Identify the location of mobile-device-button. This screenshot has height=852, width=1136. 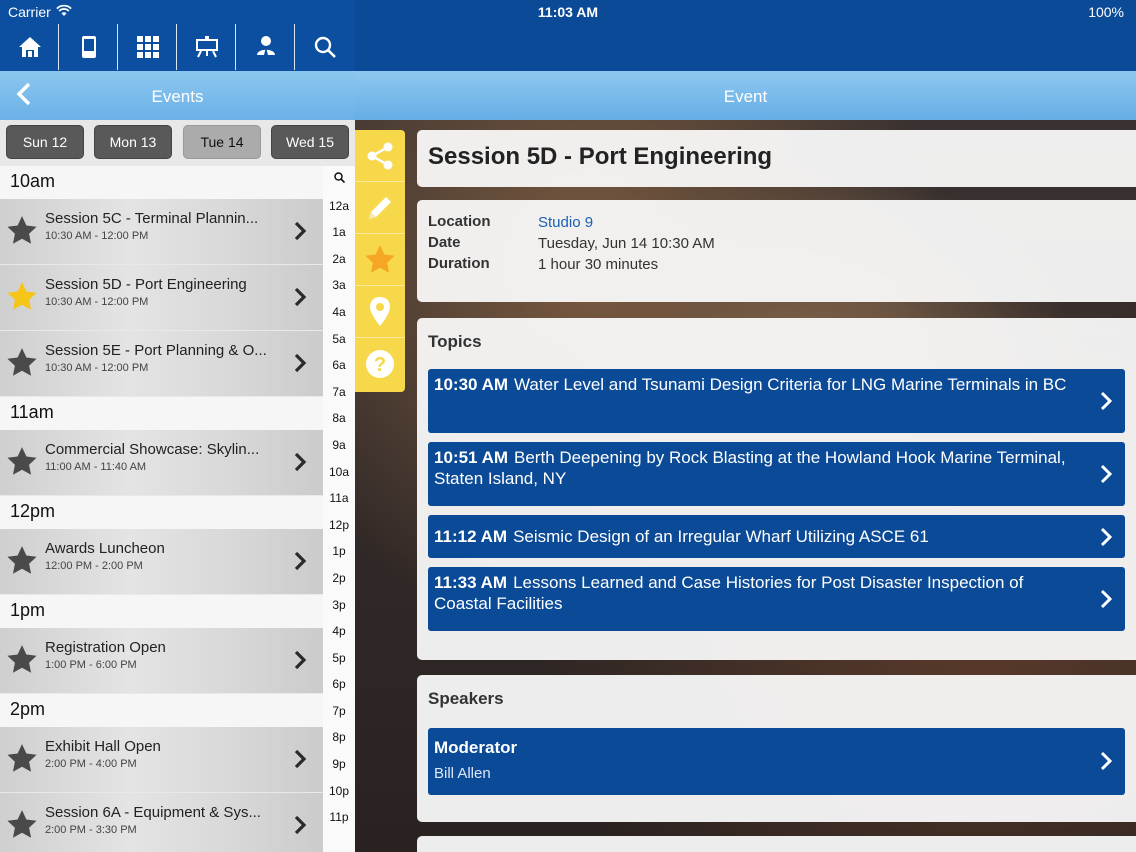
(89, 47).